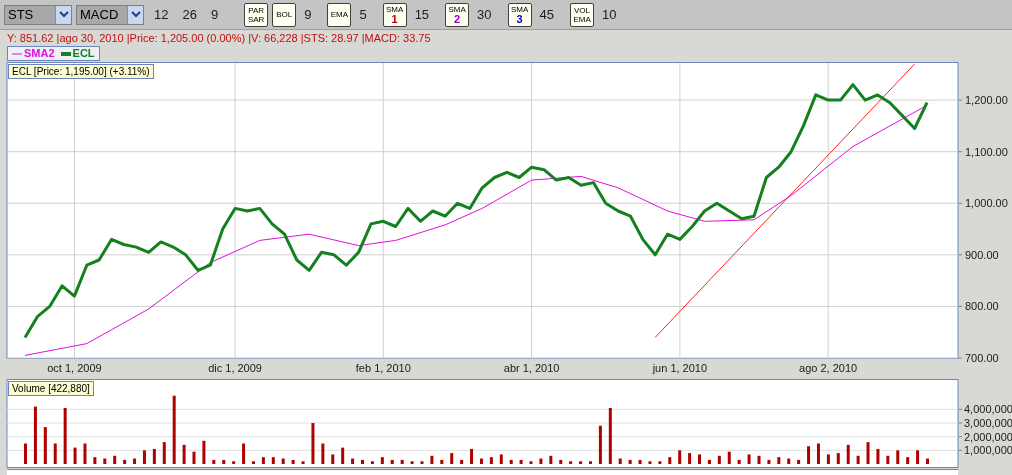 This screenshot has width=1012, height=475. Describe the element at coordinates (161, 14) in the screenshot. I see `parameter-value: 12` at that location.